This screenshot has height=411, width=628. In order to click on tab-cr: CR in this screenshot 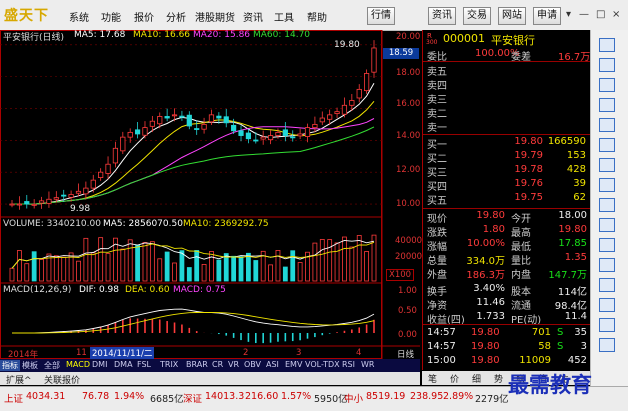, I will do `click(217, 364)`.